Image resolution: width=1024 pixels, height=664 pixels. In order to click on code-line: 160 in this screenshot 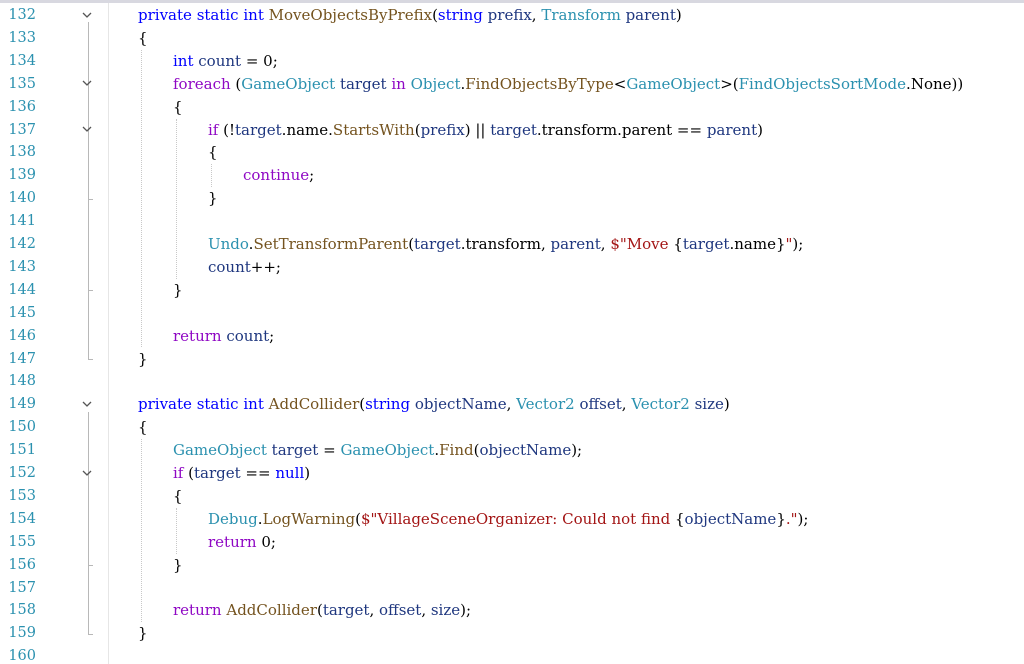, I will do `click(512, 654)`.